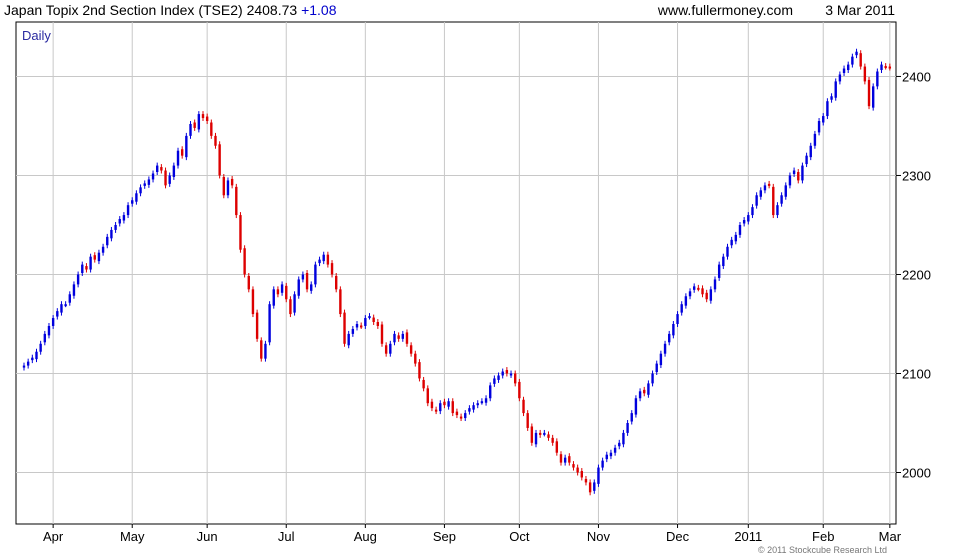 The height and width of the screenshot is (560, 980). What do you see at coordinates (599, 536) in the screenshot?
I see `x-tick-label: Nov` at bounding box center [599, 536].